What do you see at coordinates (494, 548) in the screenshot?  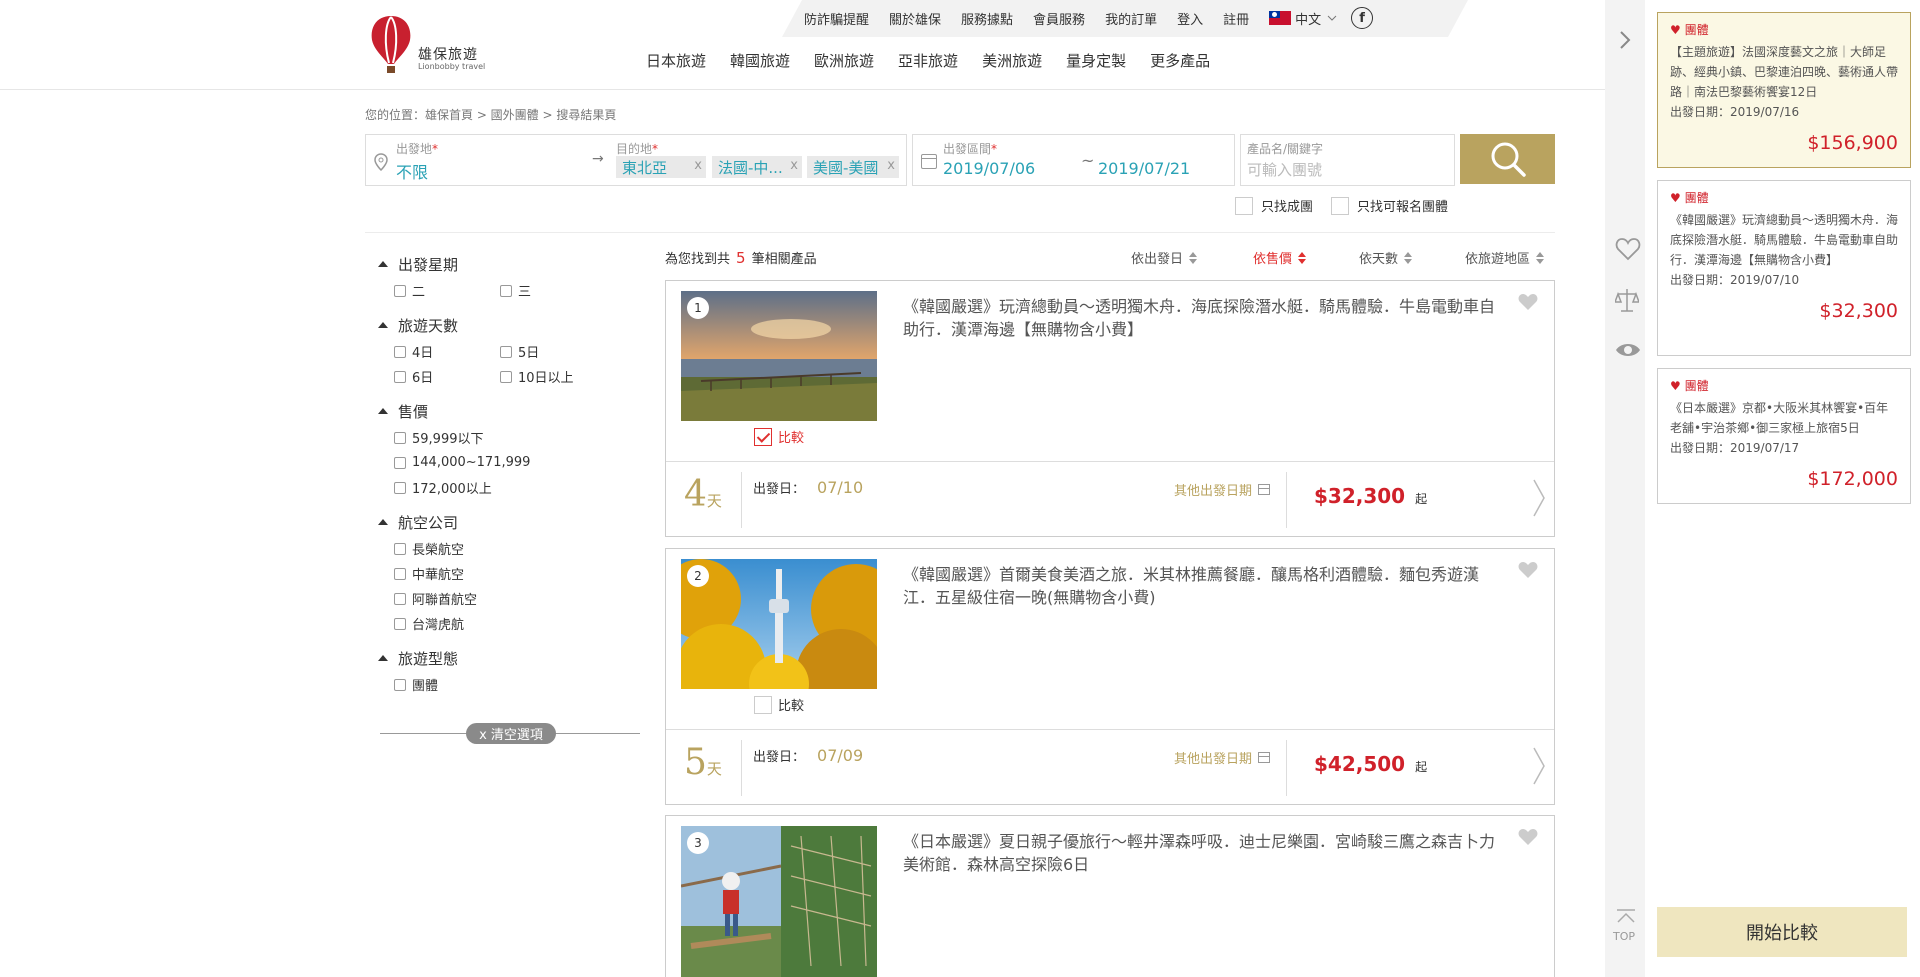 I see `filter-option: 長榮航空` at bounding box center [494, 548].